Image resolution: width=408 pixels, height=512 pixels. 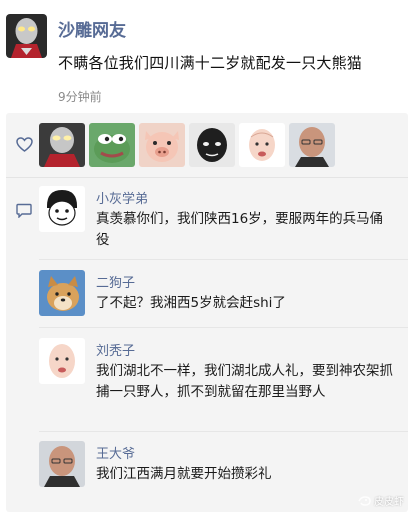 I want to click on likes-divider, so click(x=207, y=177).